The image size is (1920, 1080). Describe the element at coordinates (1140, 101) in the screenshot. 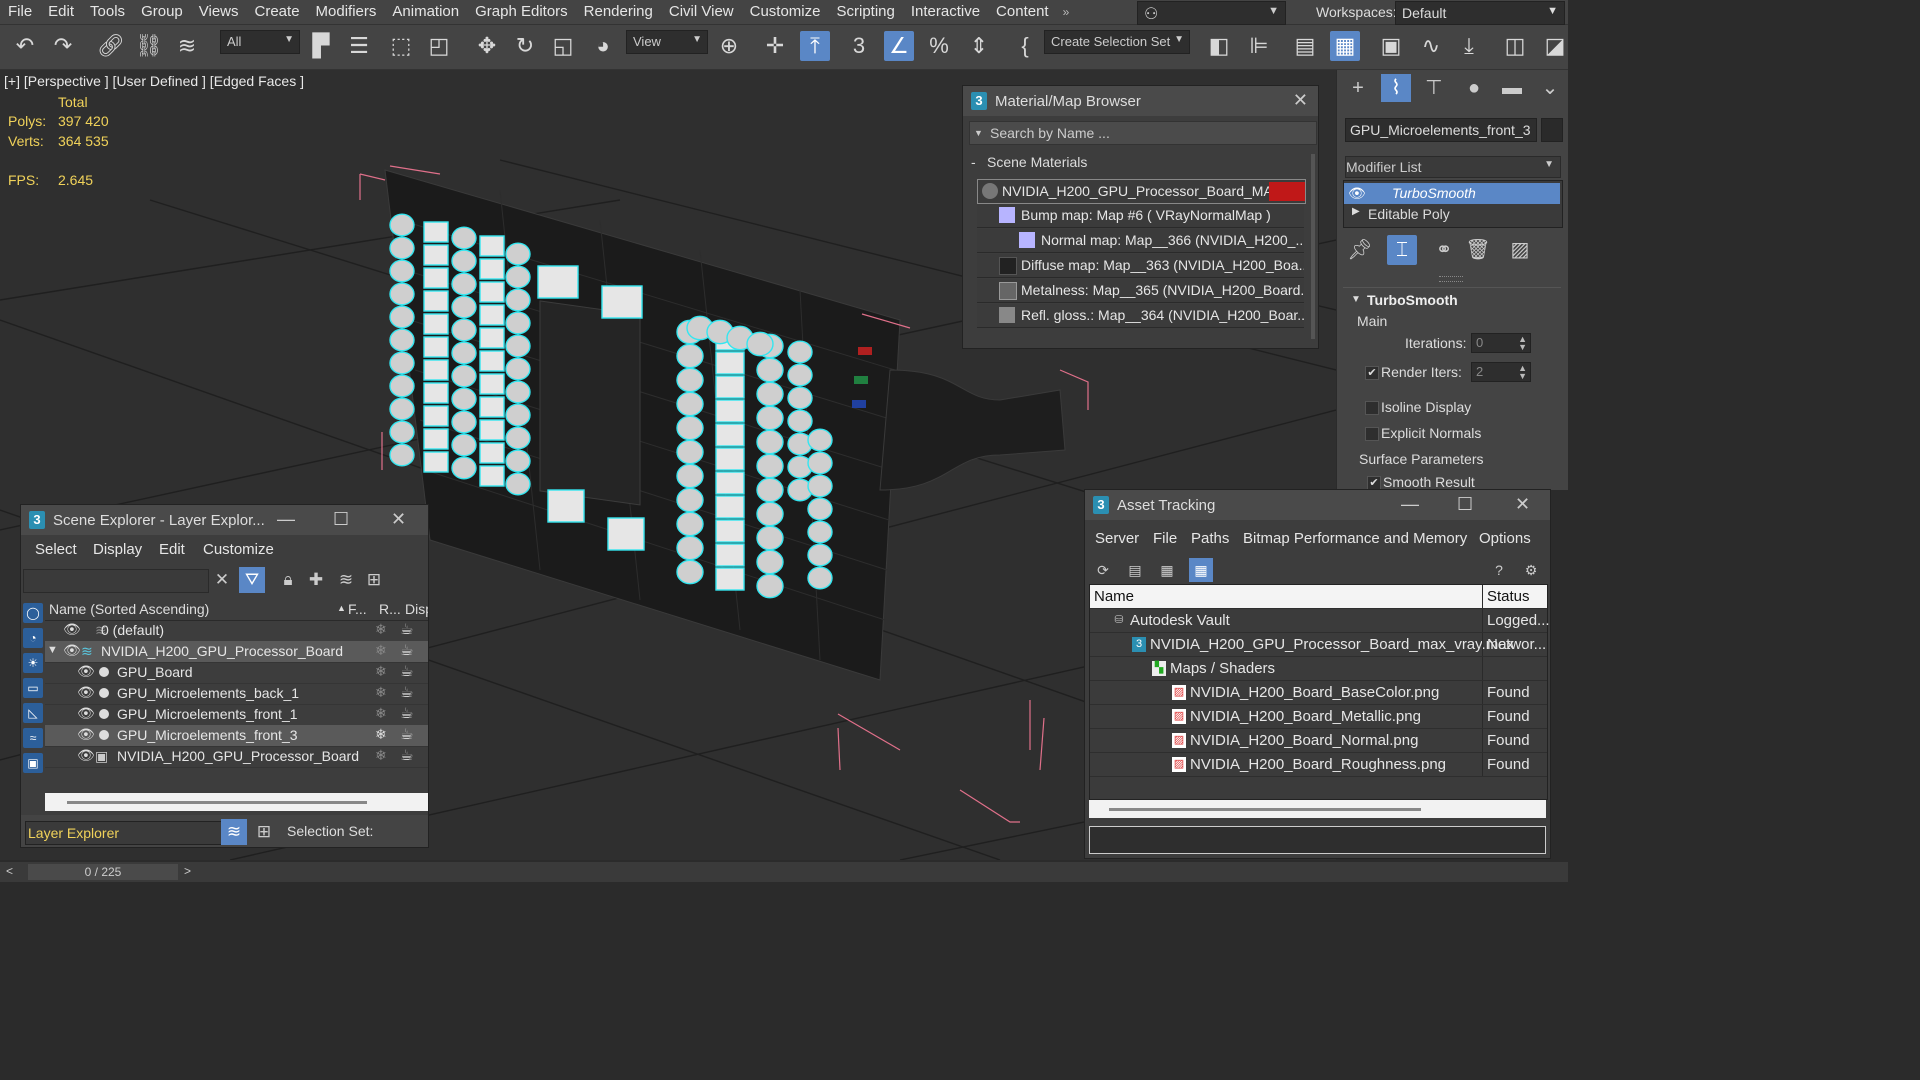

I see `material-browser-titlebar: 3 Material/Map Browser ✕` at that location.